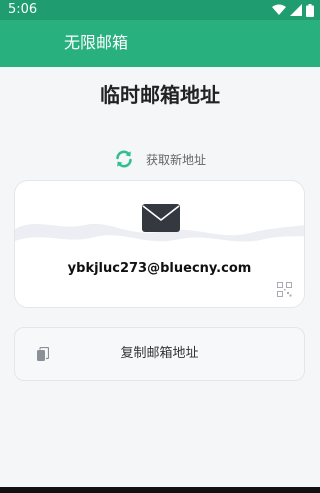  I want to click on wifi-icon, so click(279, 9).